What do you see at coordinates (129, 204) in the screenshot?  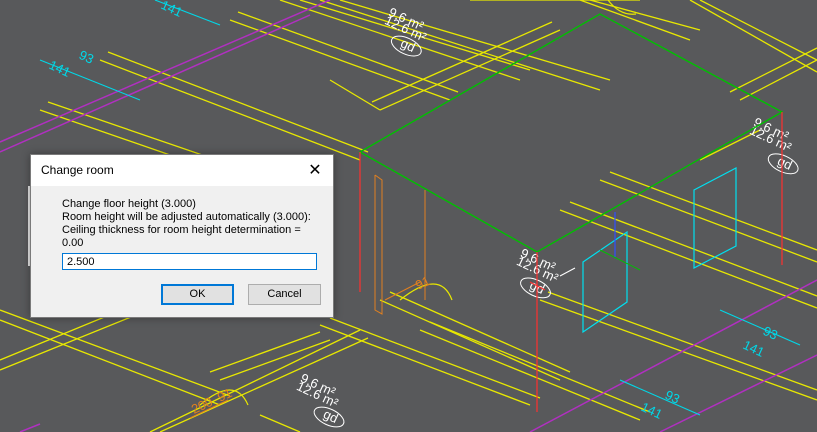 I see `floor-height-text: Change floor height (3.000)` at bounding box center [129, 204].